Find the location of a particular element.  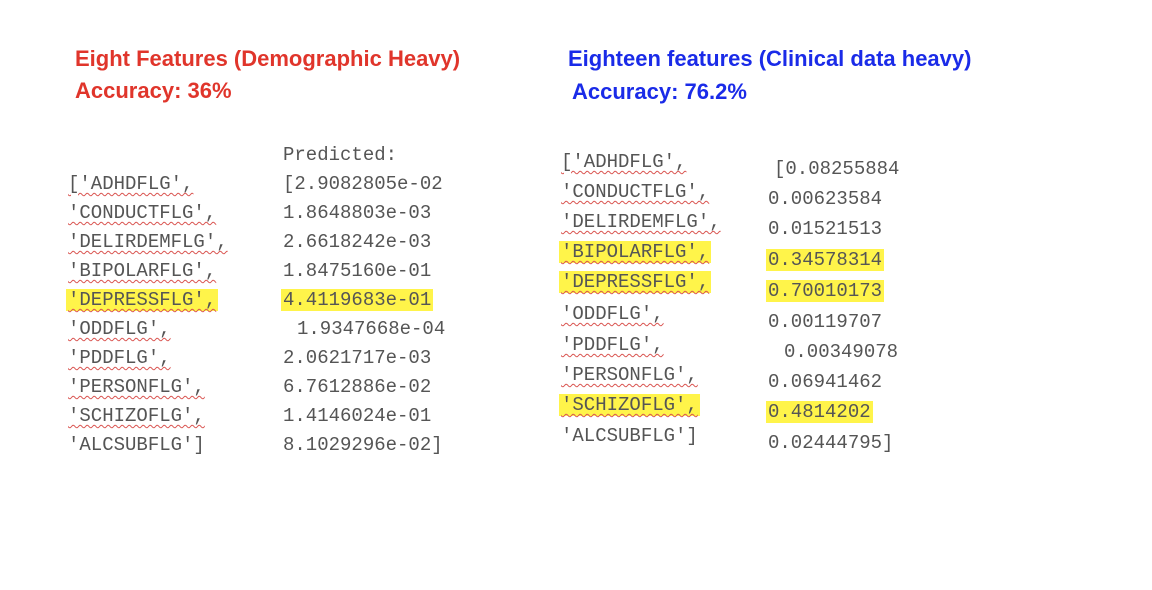

left-value: 1.8475160e-01 is located at coordinates (357, 271).